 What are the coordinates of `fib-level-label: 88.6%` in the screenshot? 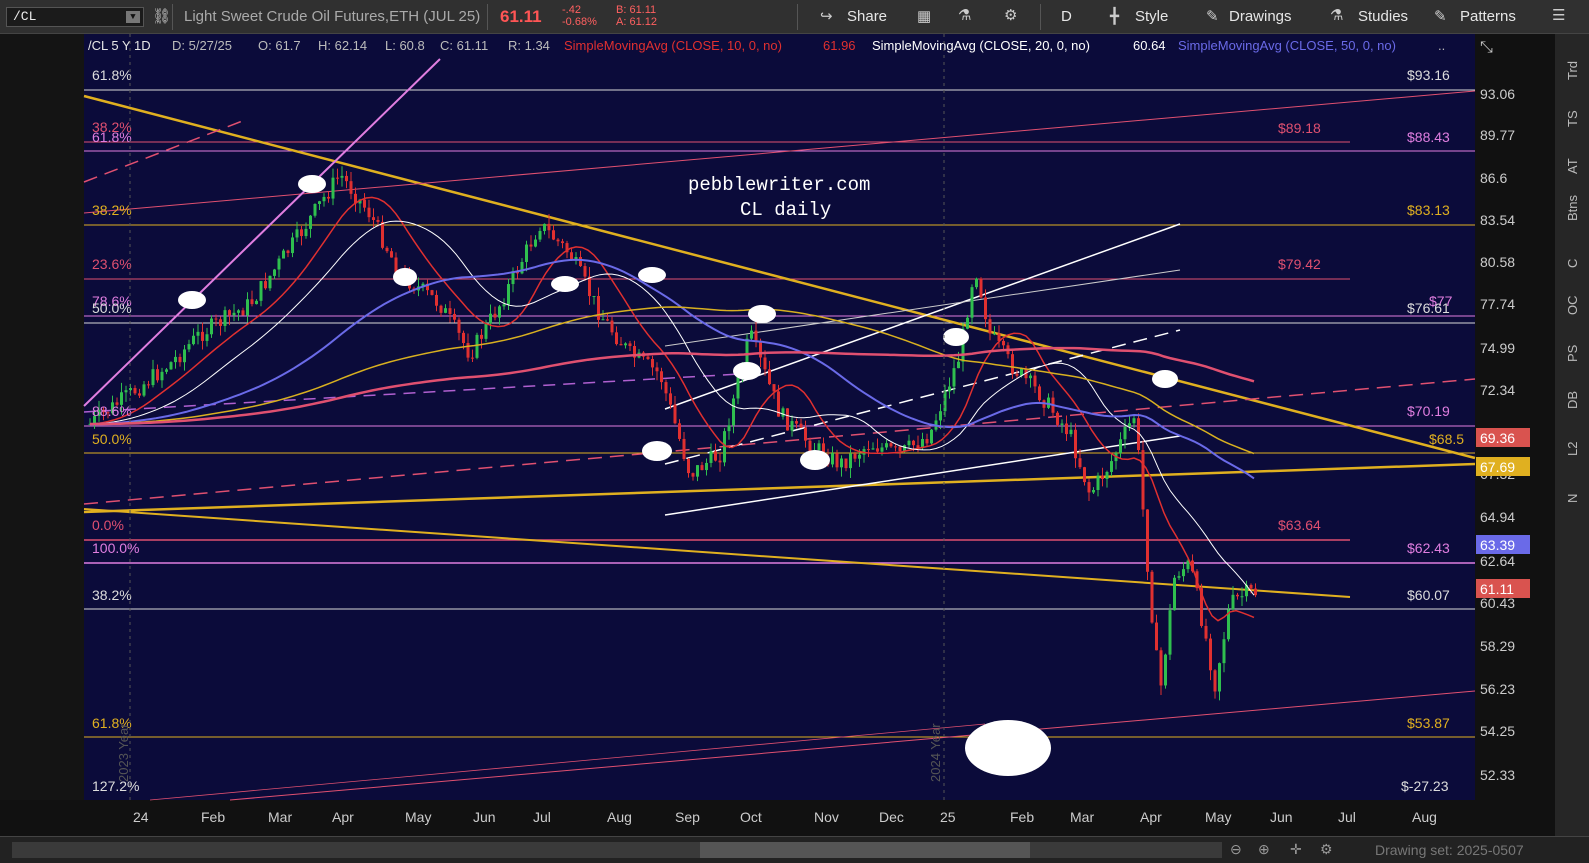 It's located at (112, 411).